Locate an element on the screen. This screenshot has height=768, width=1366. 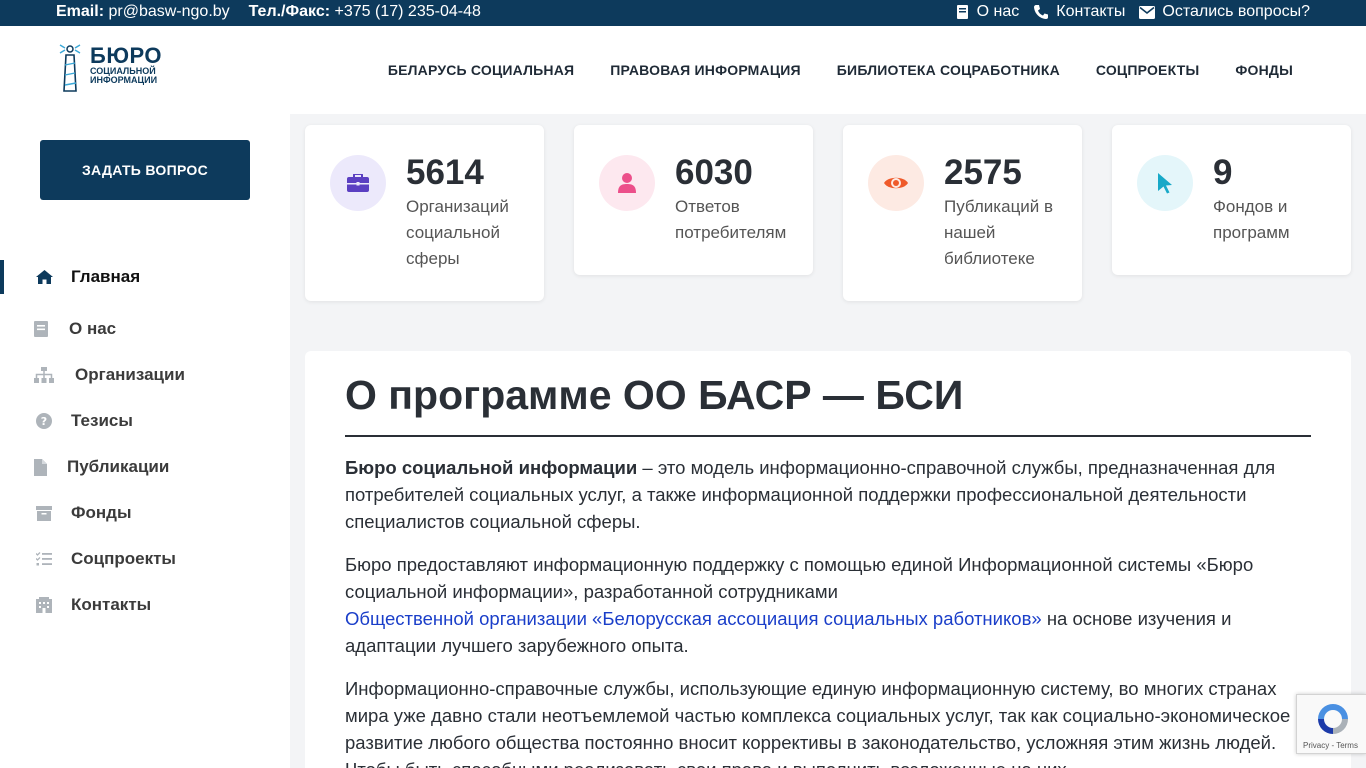
paragraph-1-bold: Бюро социальной информации is located at coordinates (491, 467).